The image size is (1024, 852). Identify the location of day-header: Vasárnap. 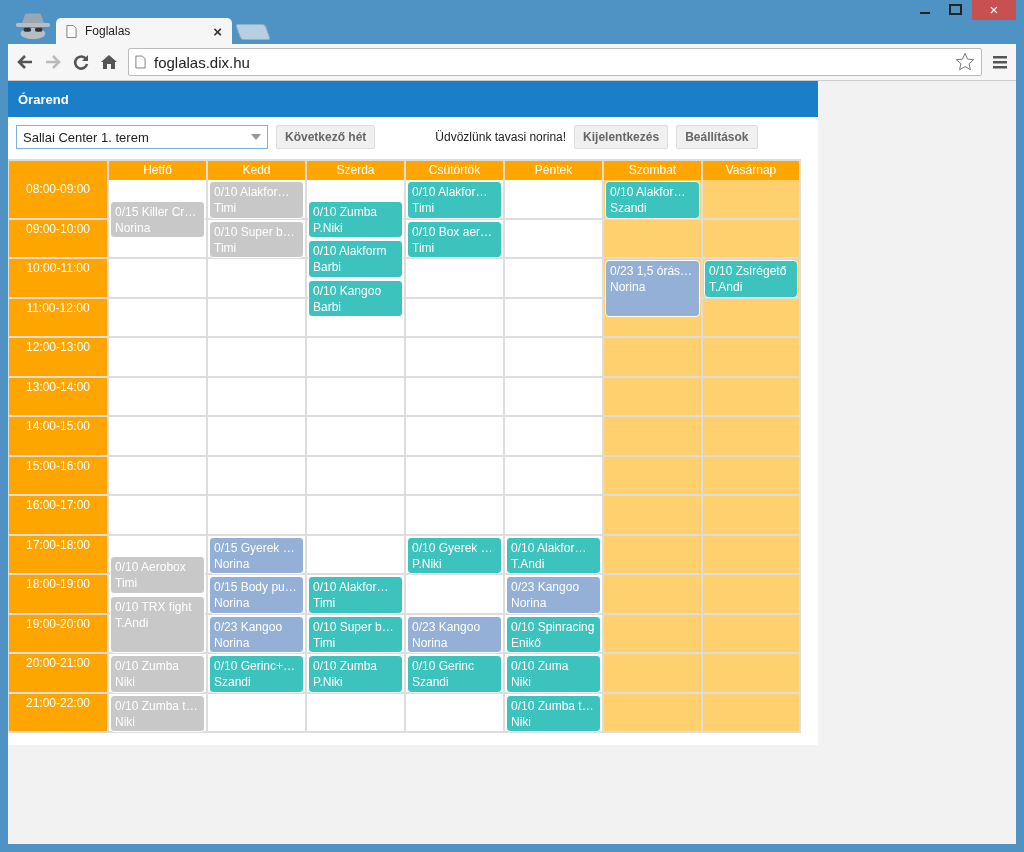
(752, 169).